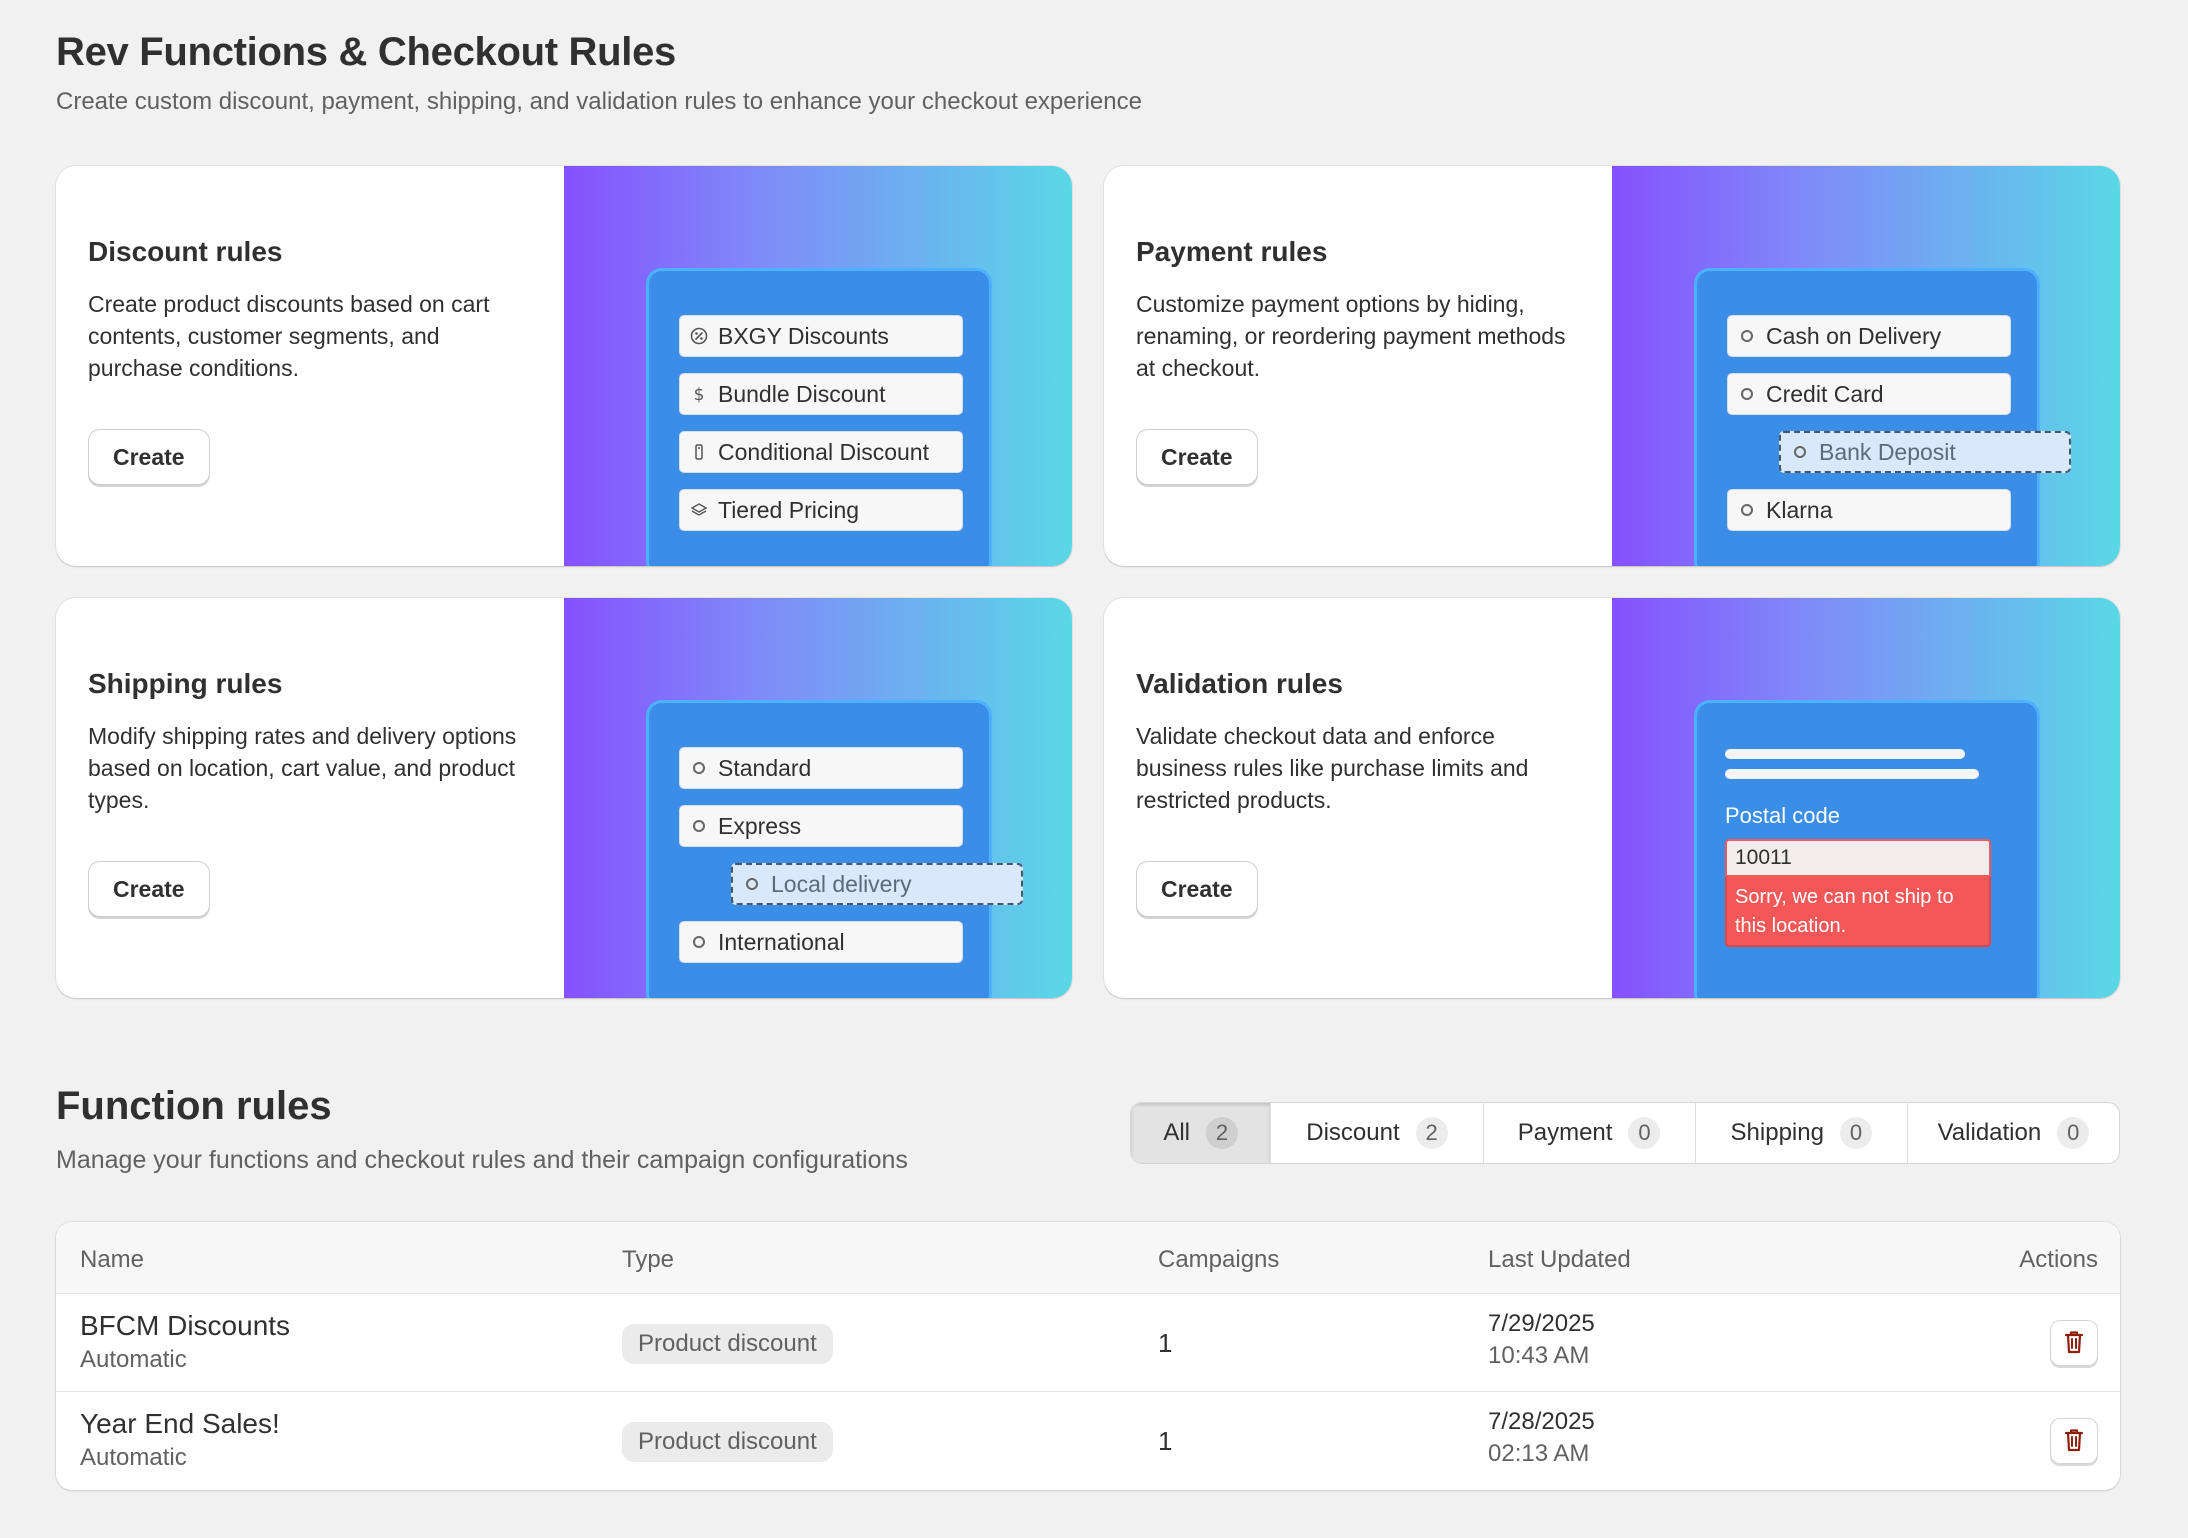  I want to click on mock-item: Credit Card, so click(1869, 394).